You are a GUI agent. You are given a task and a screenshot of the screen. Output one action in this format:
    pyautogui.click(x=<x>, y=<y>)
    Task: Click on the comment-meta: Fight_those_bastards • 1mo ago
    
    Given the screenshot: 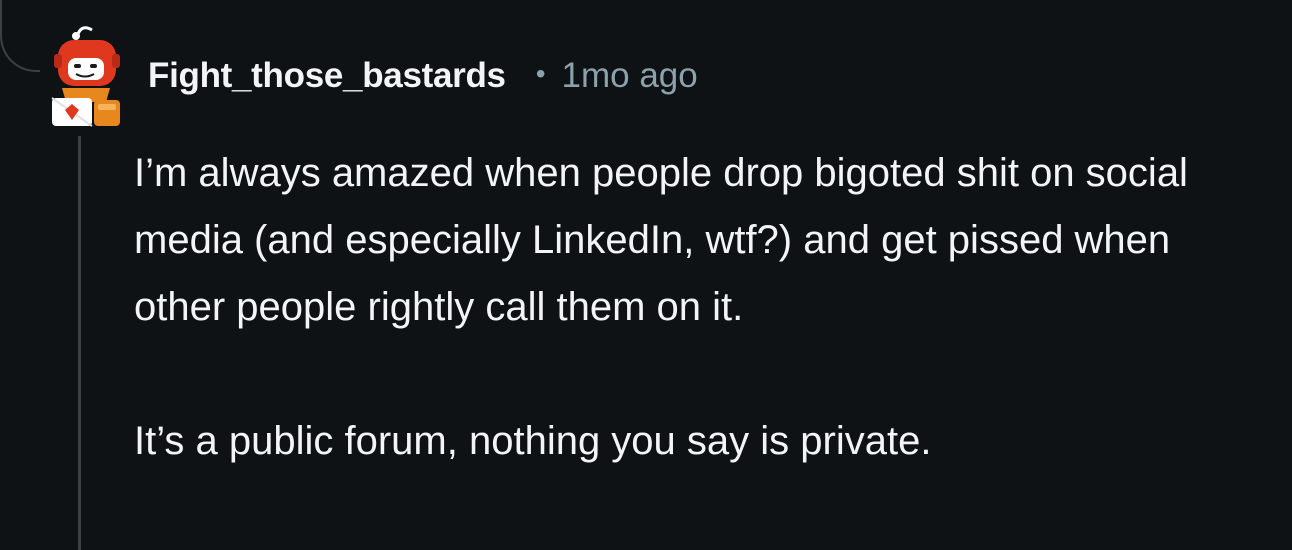 What is the action you would take?
    pyautogui.click(x=423, y=76)
    